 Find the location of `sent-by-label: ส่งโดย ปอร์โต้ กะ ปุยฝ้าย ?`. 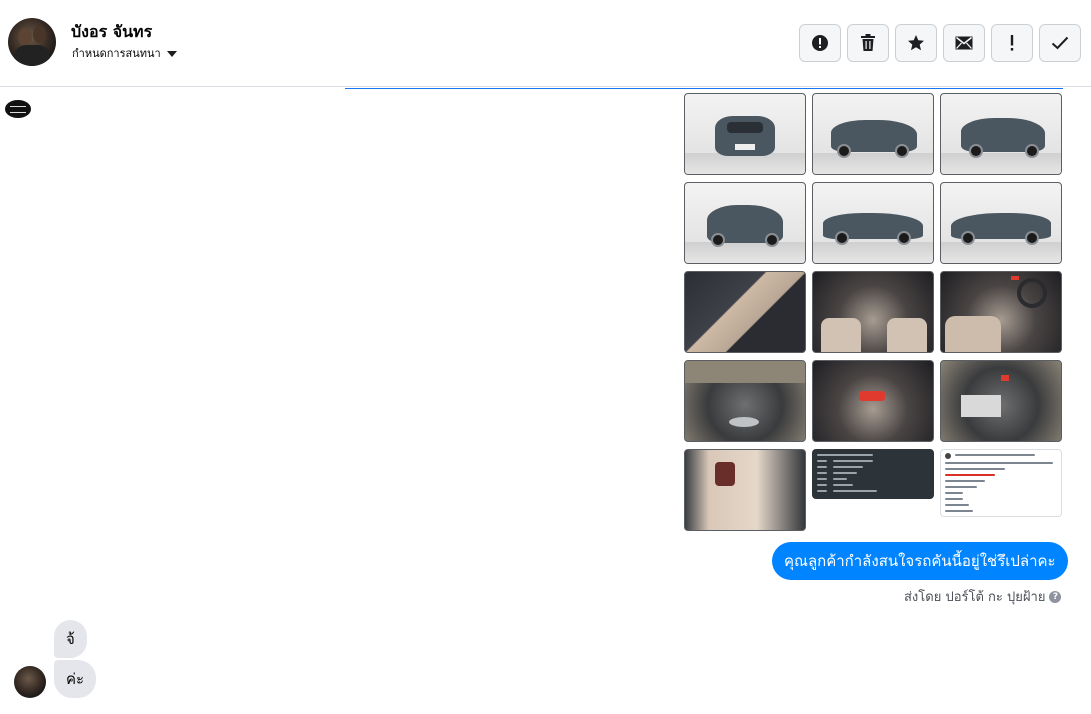

sent-by-label: ส่งโดย ปอร์โต้ กะ ปุยฝ้าย ? is located at coordinates (983, 596).